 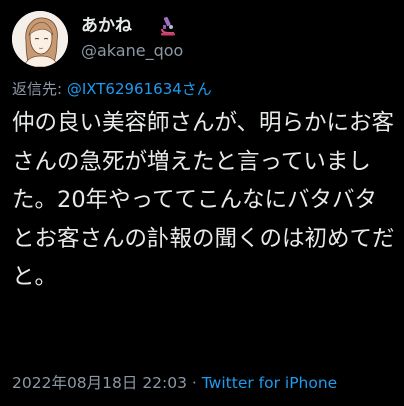 I want to click on user-handle: @akane_qoo, so click(x=132, y=51).